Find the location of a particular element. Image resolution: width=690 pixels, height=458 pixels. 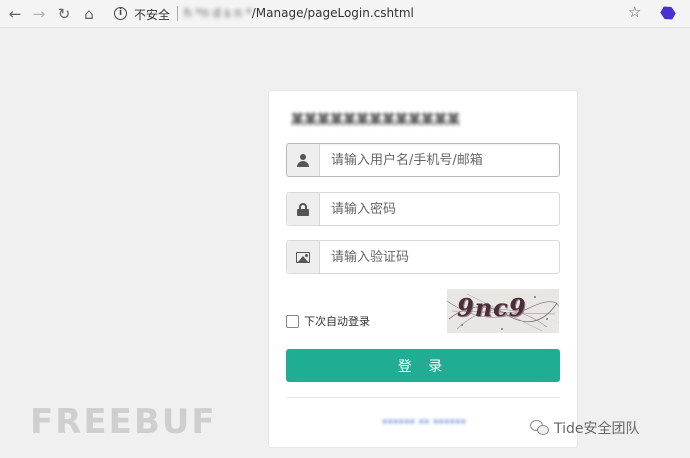

insecure-label: 不安全 is located at coordinates (152, 15).